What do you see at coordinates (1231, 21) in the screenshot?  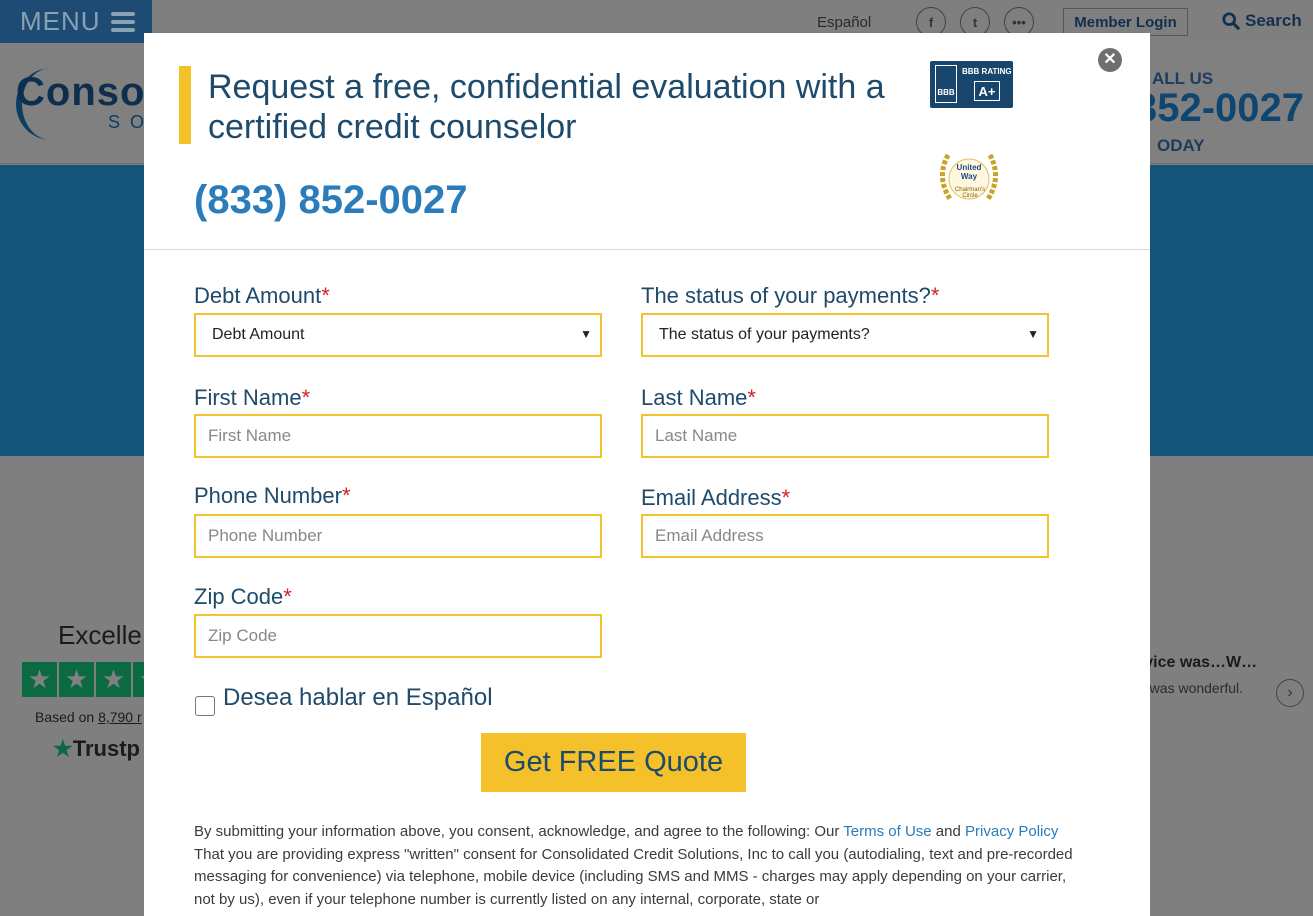 I see `search-icon` at bounding box center [1231, 21].